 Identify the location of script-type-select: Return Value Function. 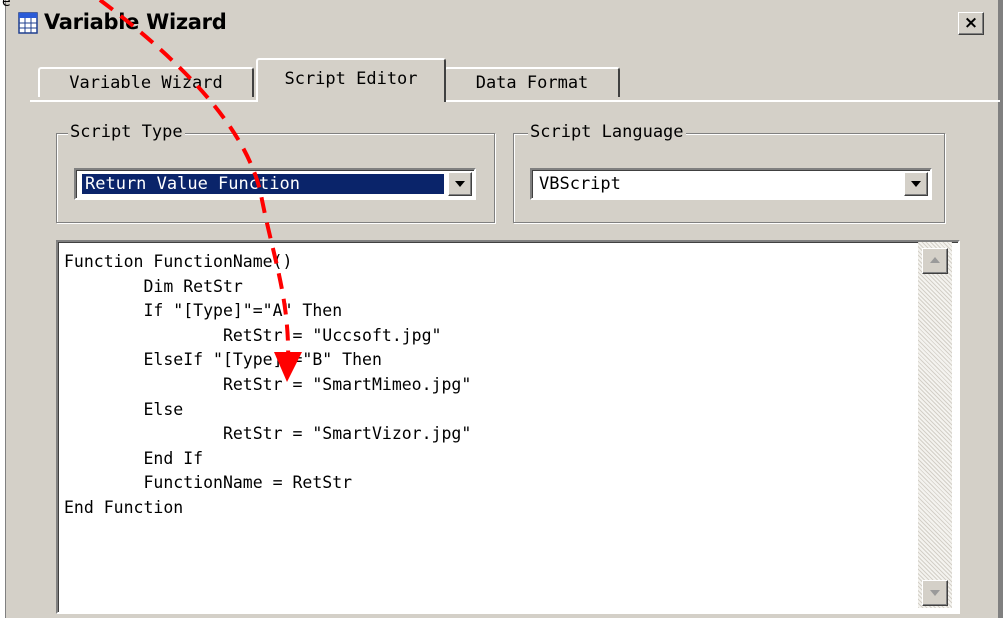
(275, 184).